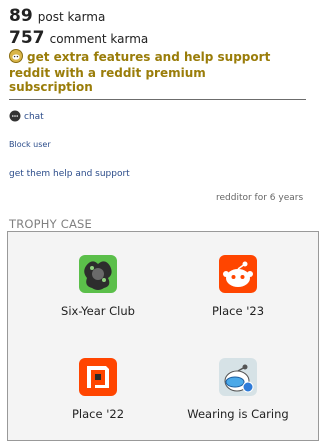 The height and width of the screenshot is (444, 320). What do you see at coordinates (50, 224) in the screenshot?
I see `trophy-case-title: TROPHY CASE` at bounding box center [50, 224].